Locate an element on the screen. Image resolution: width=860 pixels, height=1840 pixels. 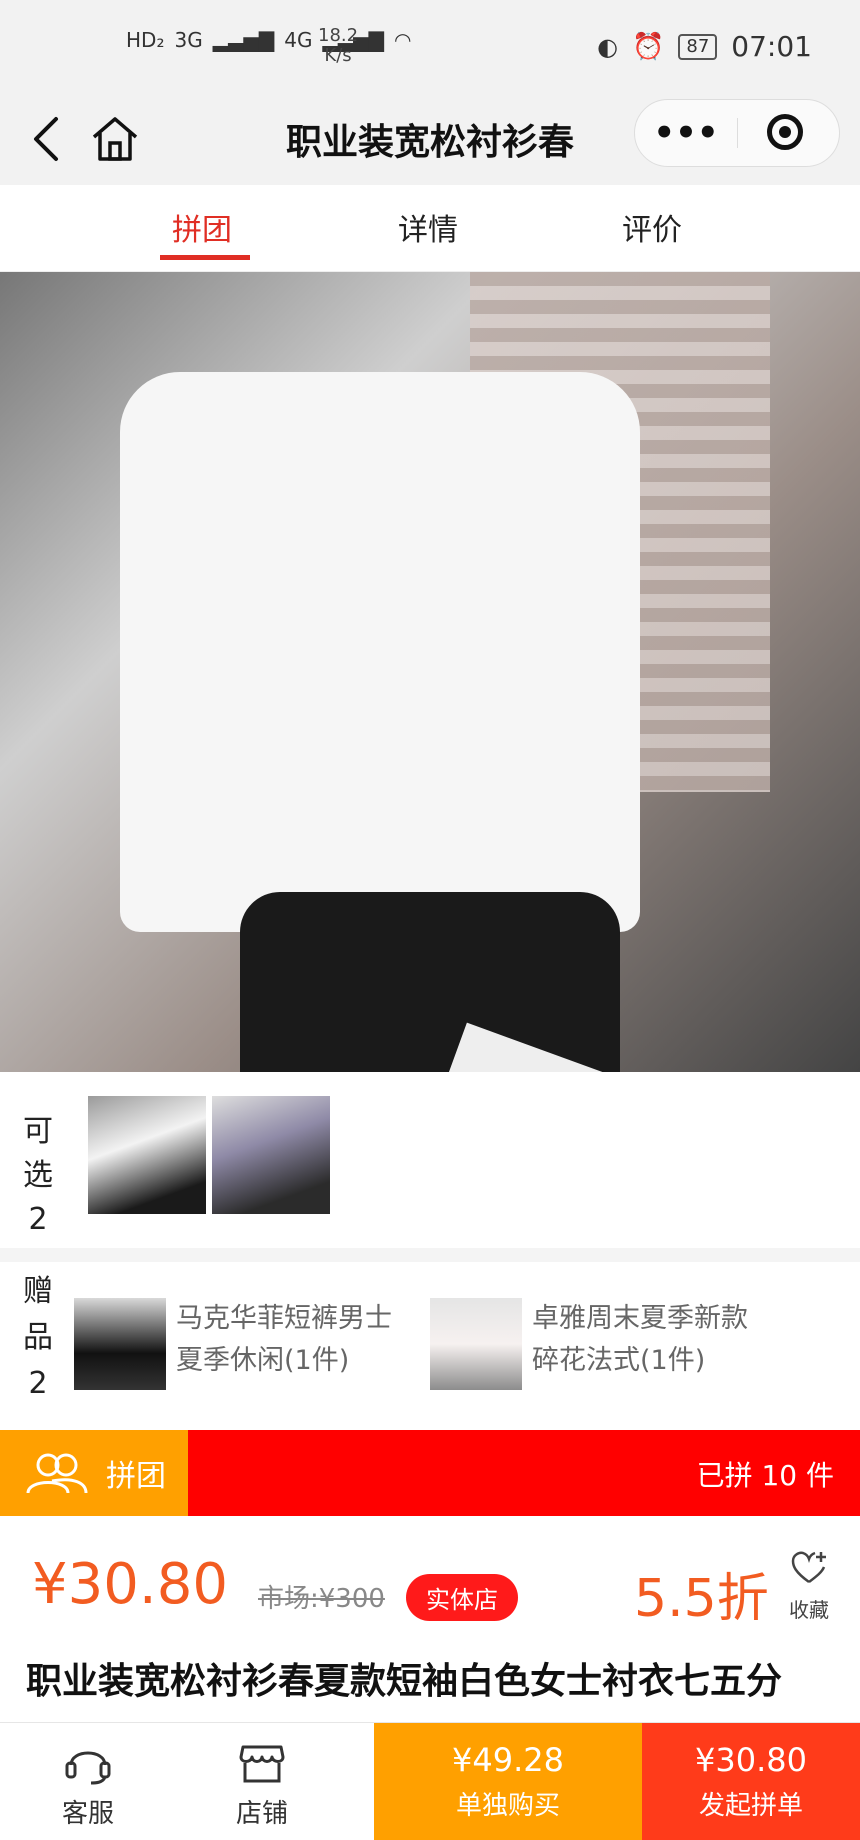
gift-label: 赠 is located at coordinates (38, 1291).